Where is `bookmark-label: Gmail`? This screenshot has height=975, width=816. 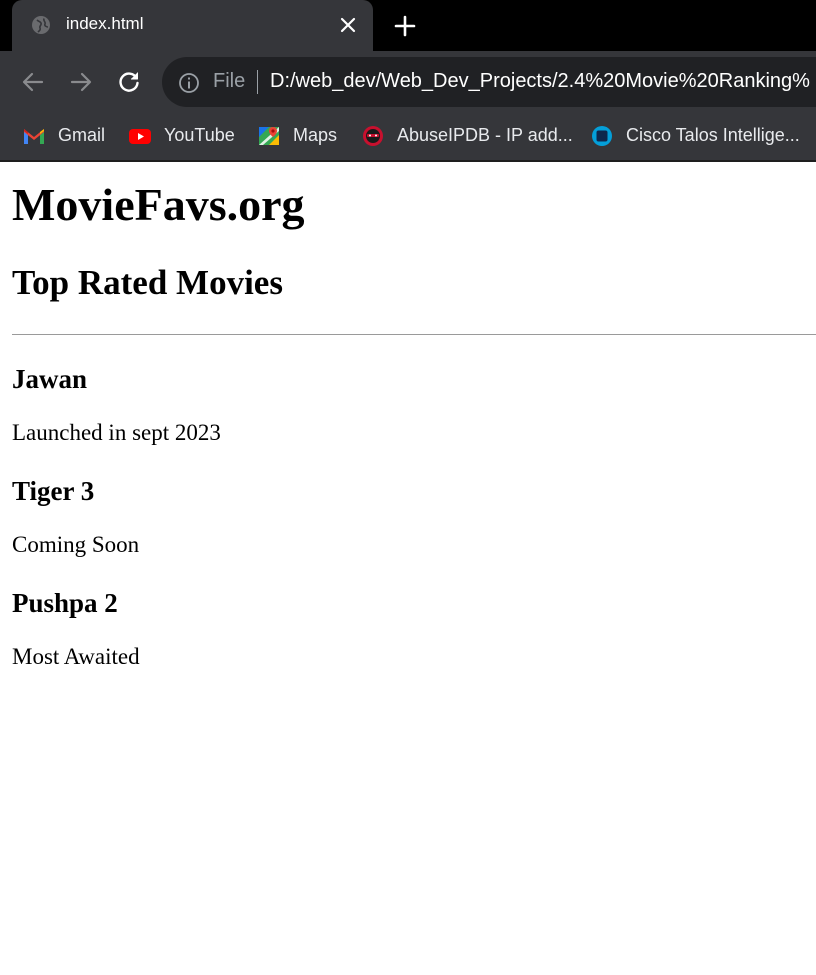 bookmark-label: Gmail is located at coordinates (82, 135).